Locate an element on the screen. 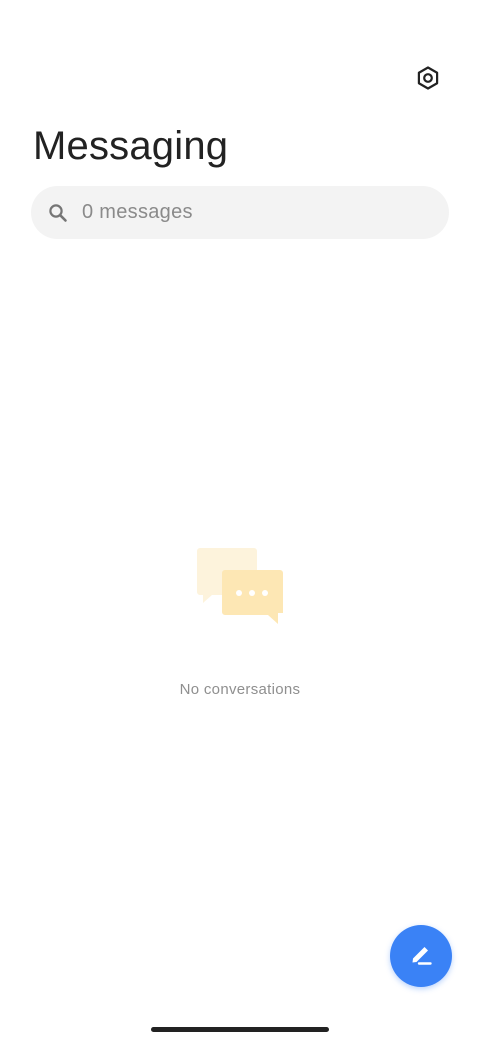  empty-state-message: No conversations is located at coordinates (240, 689).